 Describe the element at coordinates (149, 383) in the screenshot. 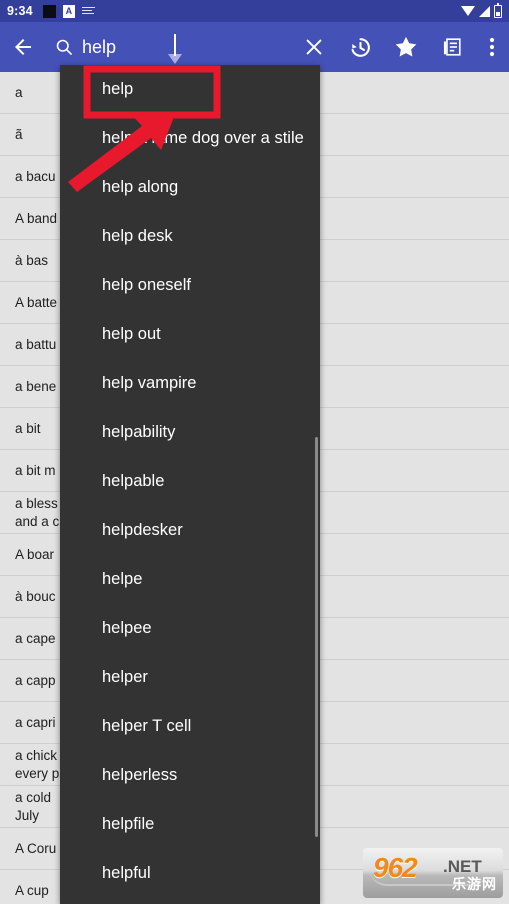

I see `suggestion-item-label: help vampire` at that location.